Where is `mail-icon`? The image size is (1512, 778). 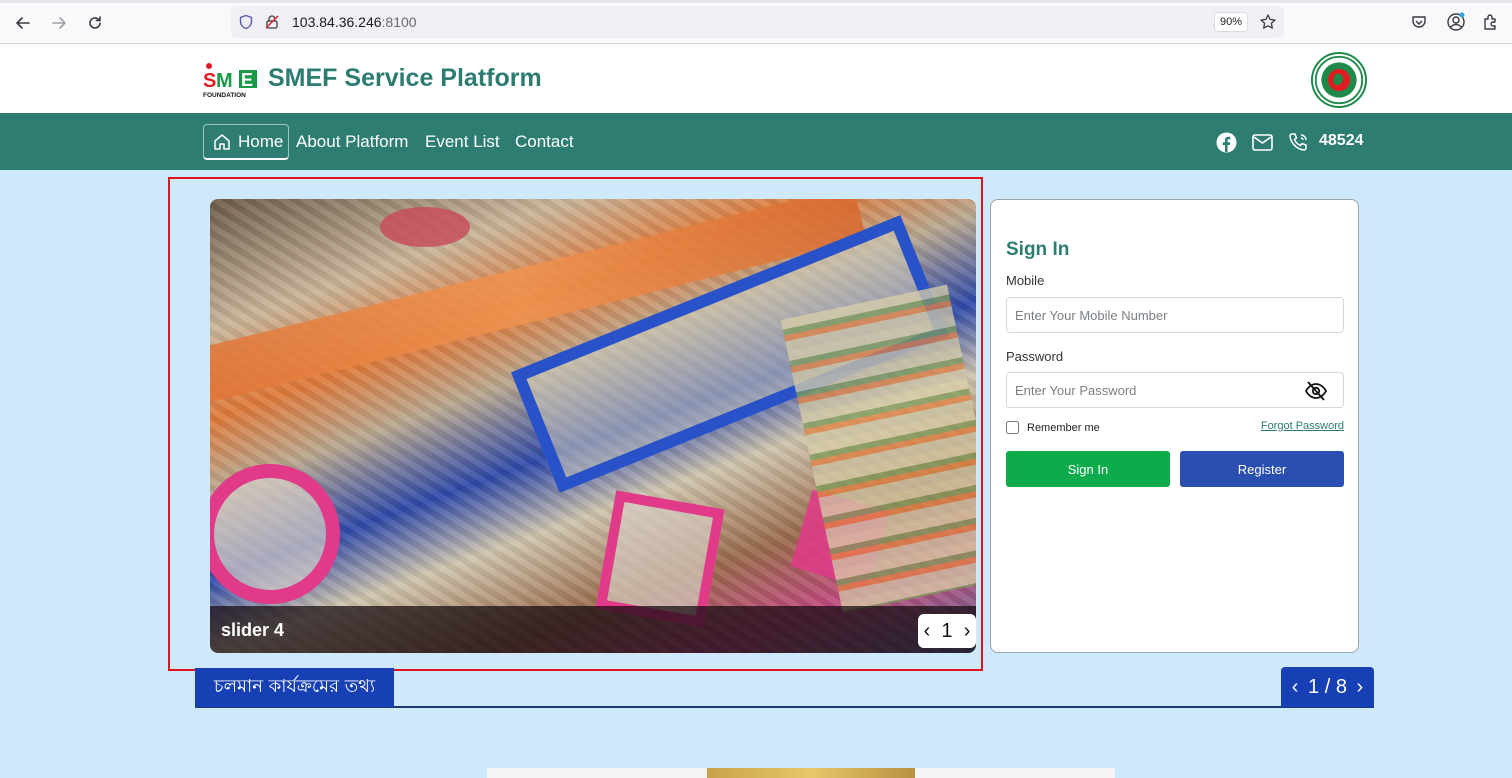
mail-icon is located at coordinates (1262, 142).